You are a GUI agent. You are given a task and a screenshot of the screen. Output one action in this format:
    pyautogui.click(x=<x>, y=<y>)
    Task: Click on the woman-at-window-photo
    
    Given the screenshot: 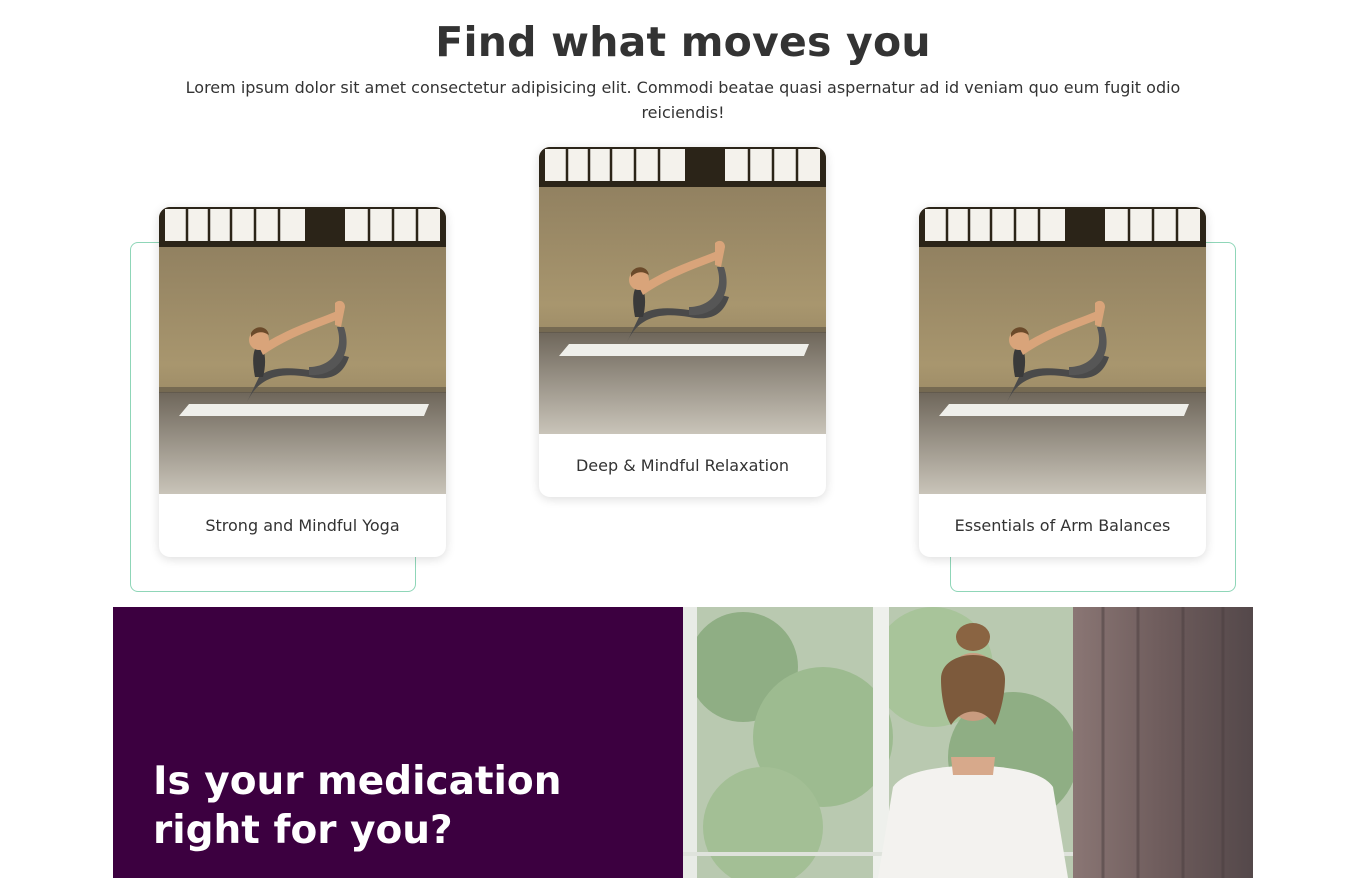 What is the action you would take?
    pyautogui.click(x=968, y=742)
    